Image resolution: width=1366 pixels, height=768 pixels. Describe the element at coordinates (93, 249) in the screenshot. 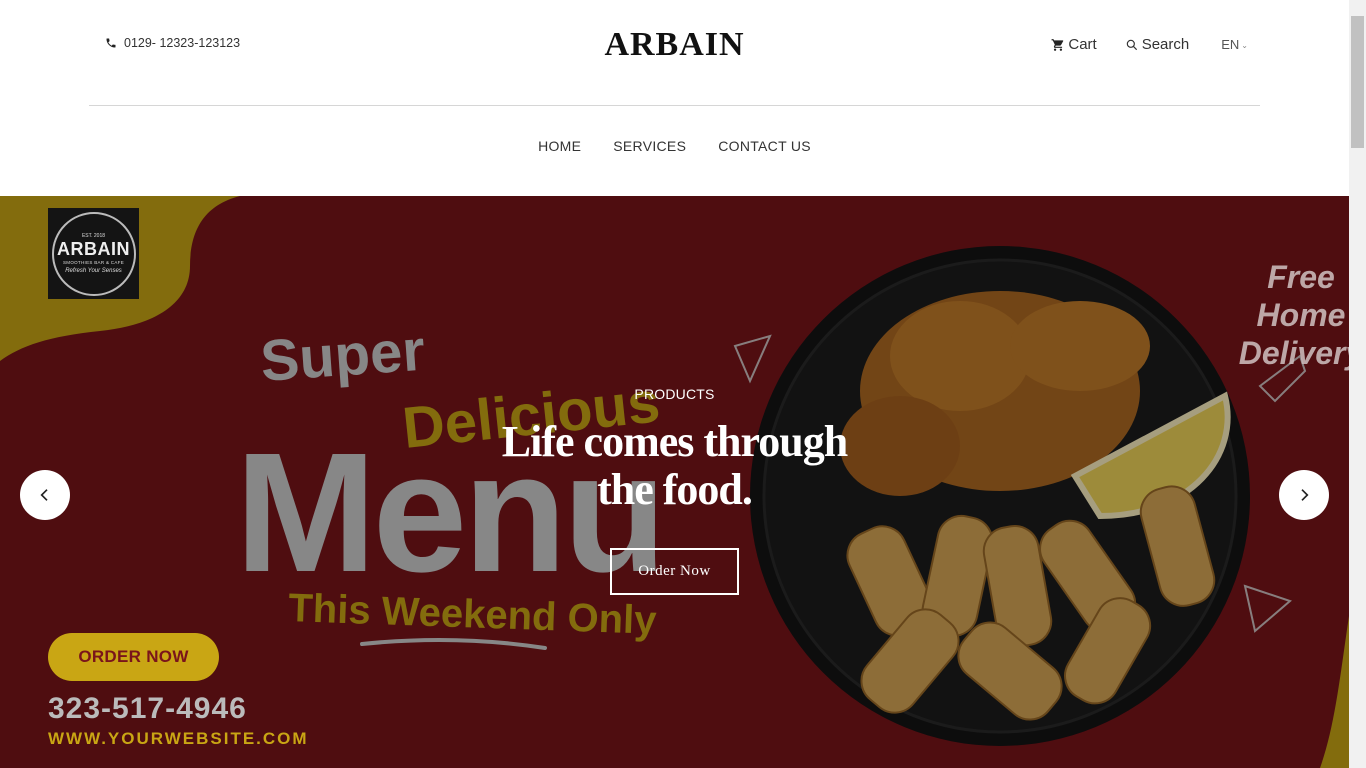

I see `logo-name: ARBAIN` at that location.